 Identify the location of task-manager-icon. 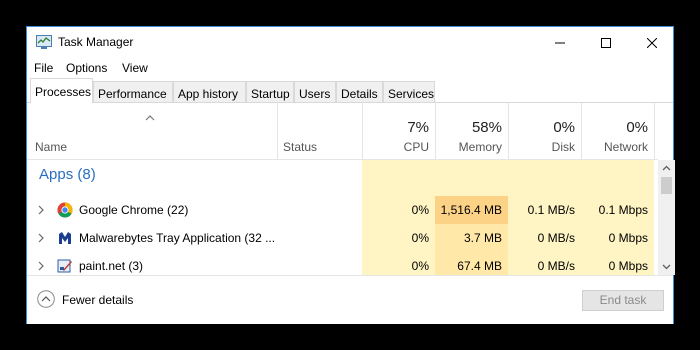
(44, 42).